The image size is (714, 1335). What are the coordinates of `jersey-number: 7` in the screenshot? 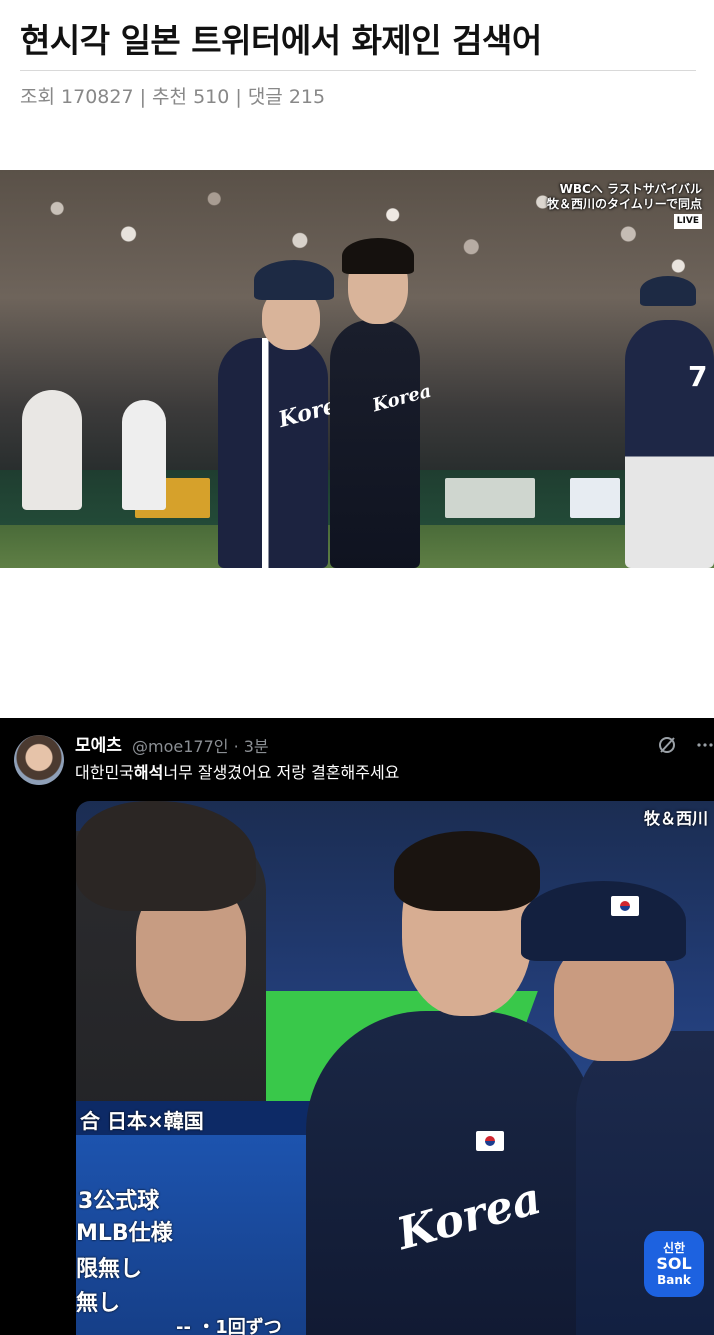 It's located at (698, 376).